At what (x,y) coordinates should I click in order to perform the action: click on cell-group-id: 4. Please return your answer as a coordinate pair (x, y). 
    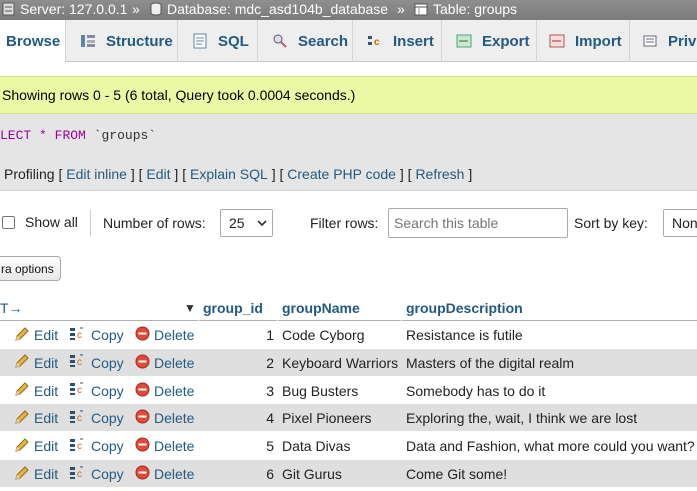
    Looking at the image, I should click on (236, 418).